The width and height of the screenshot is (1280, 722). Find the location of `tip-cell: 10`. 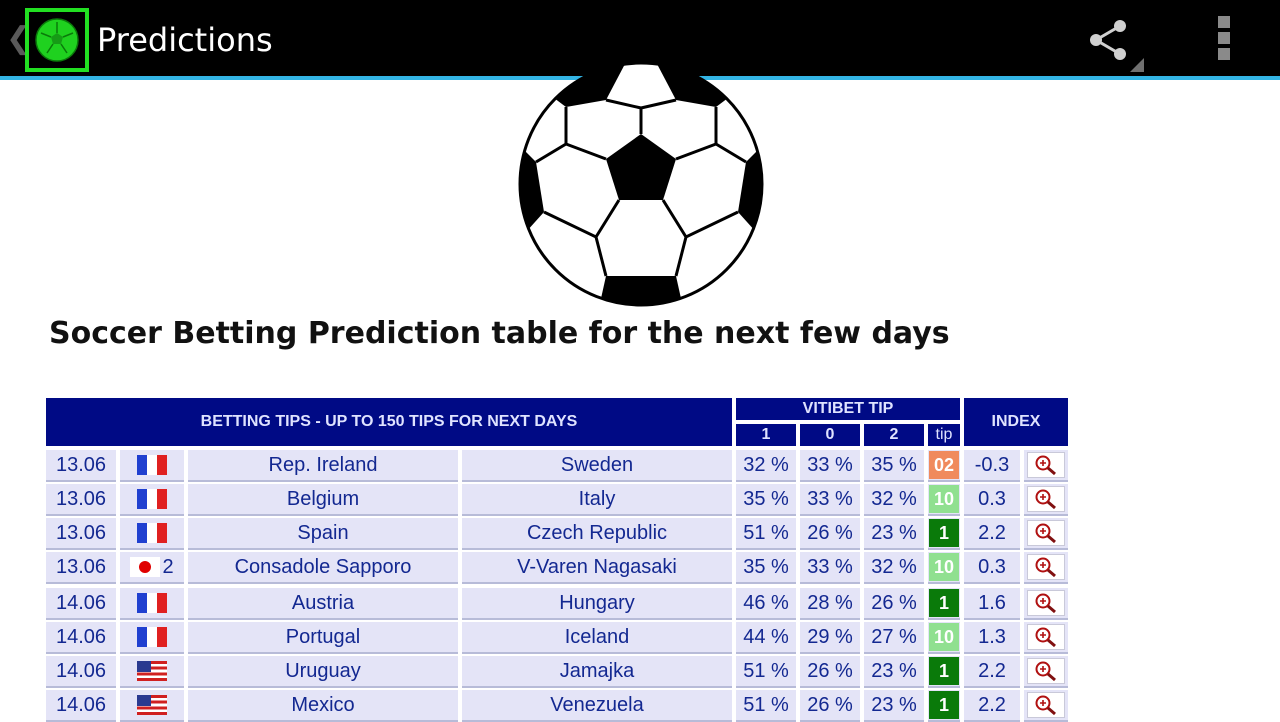

tip-cell: 10 is located at coordinates (944, 500).